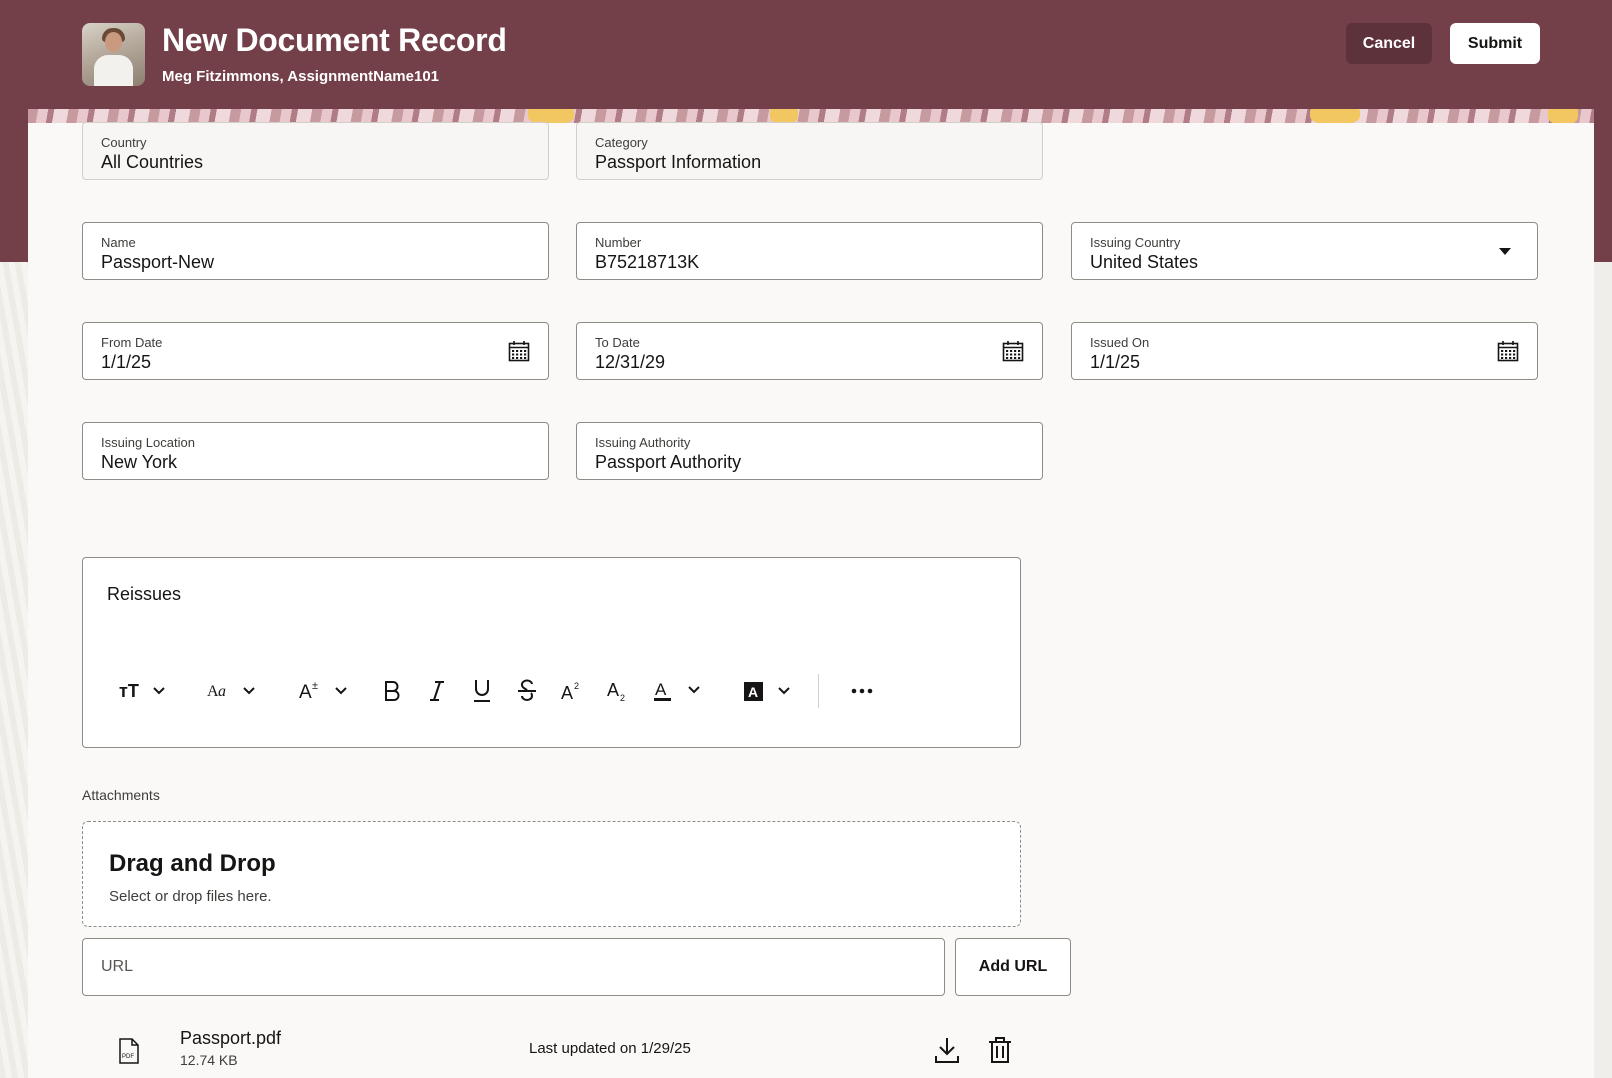  Describe the element at coordinates (809, 251) in the screenshot. I see `number-field: Number B75218713K` at that location.